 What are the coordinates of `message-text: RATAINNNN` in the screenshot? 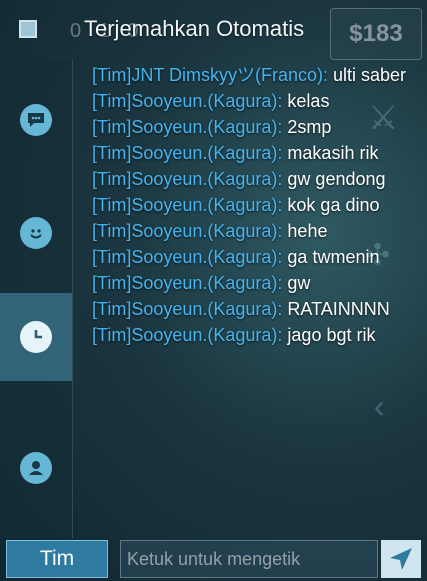 It's located at (336, 309).